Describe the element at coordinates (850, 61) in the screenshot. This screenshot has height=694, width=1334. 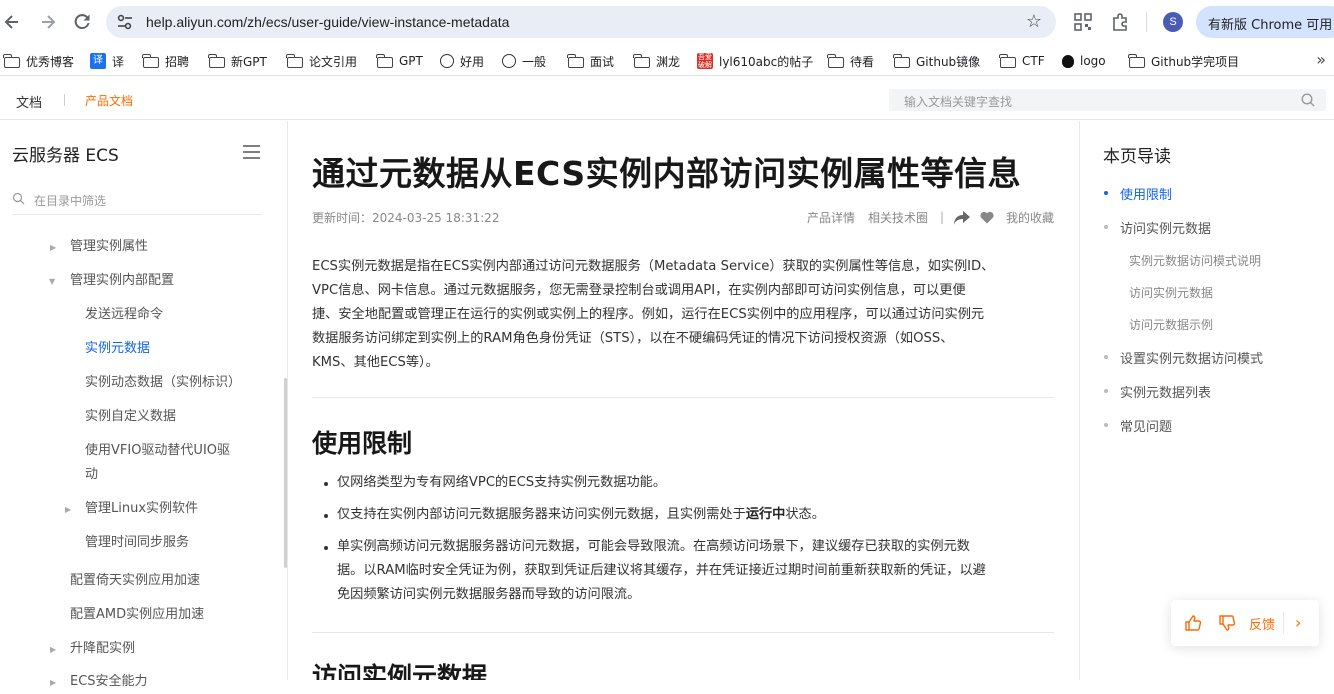
I see `bookmark-item: 待看` at that location.